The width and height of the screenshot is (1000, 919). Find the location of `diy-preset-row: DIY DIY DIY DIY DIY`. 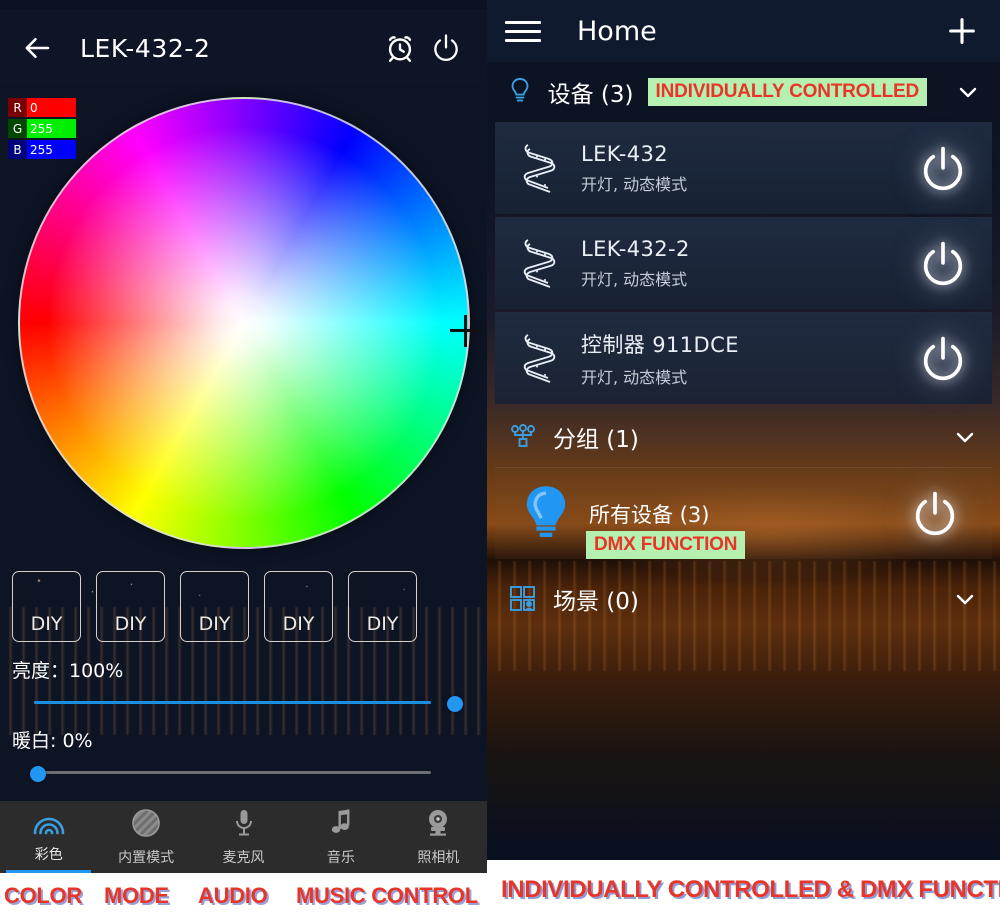

diy-preset-row: DIY DIY DIY DIY DIY is located at coordinates (243, 606).